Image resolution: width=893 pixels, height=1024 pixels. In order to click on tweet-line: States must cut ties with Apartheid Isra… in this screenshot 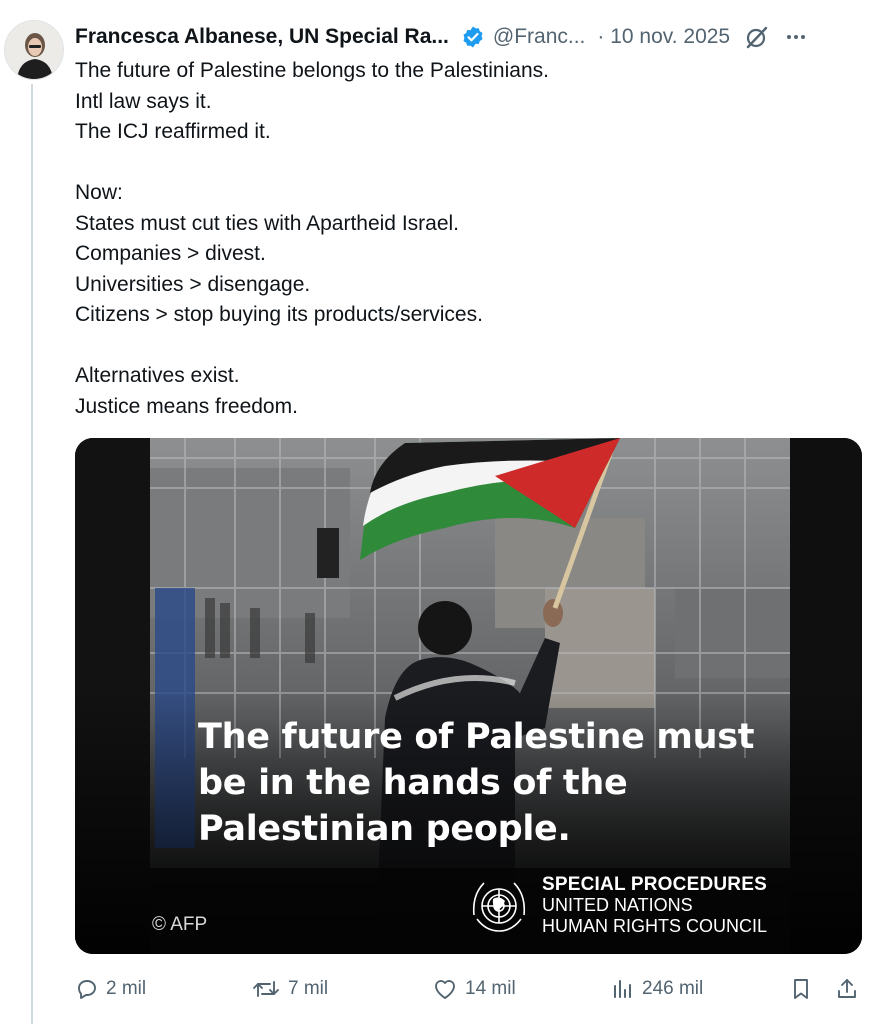, I will do `click(267, 223)`.